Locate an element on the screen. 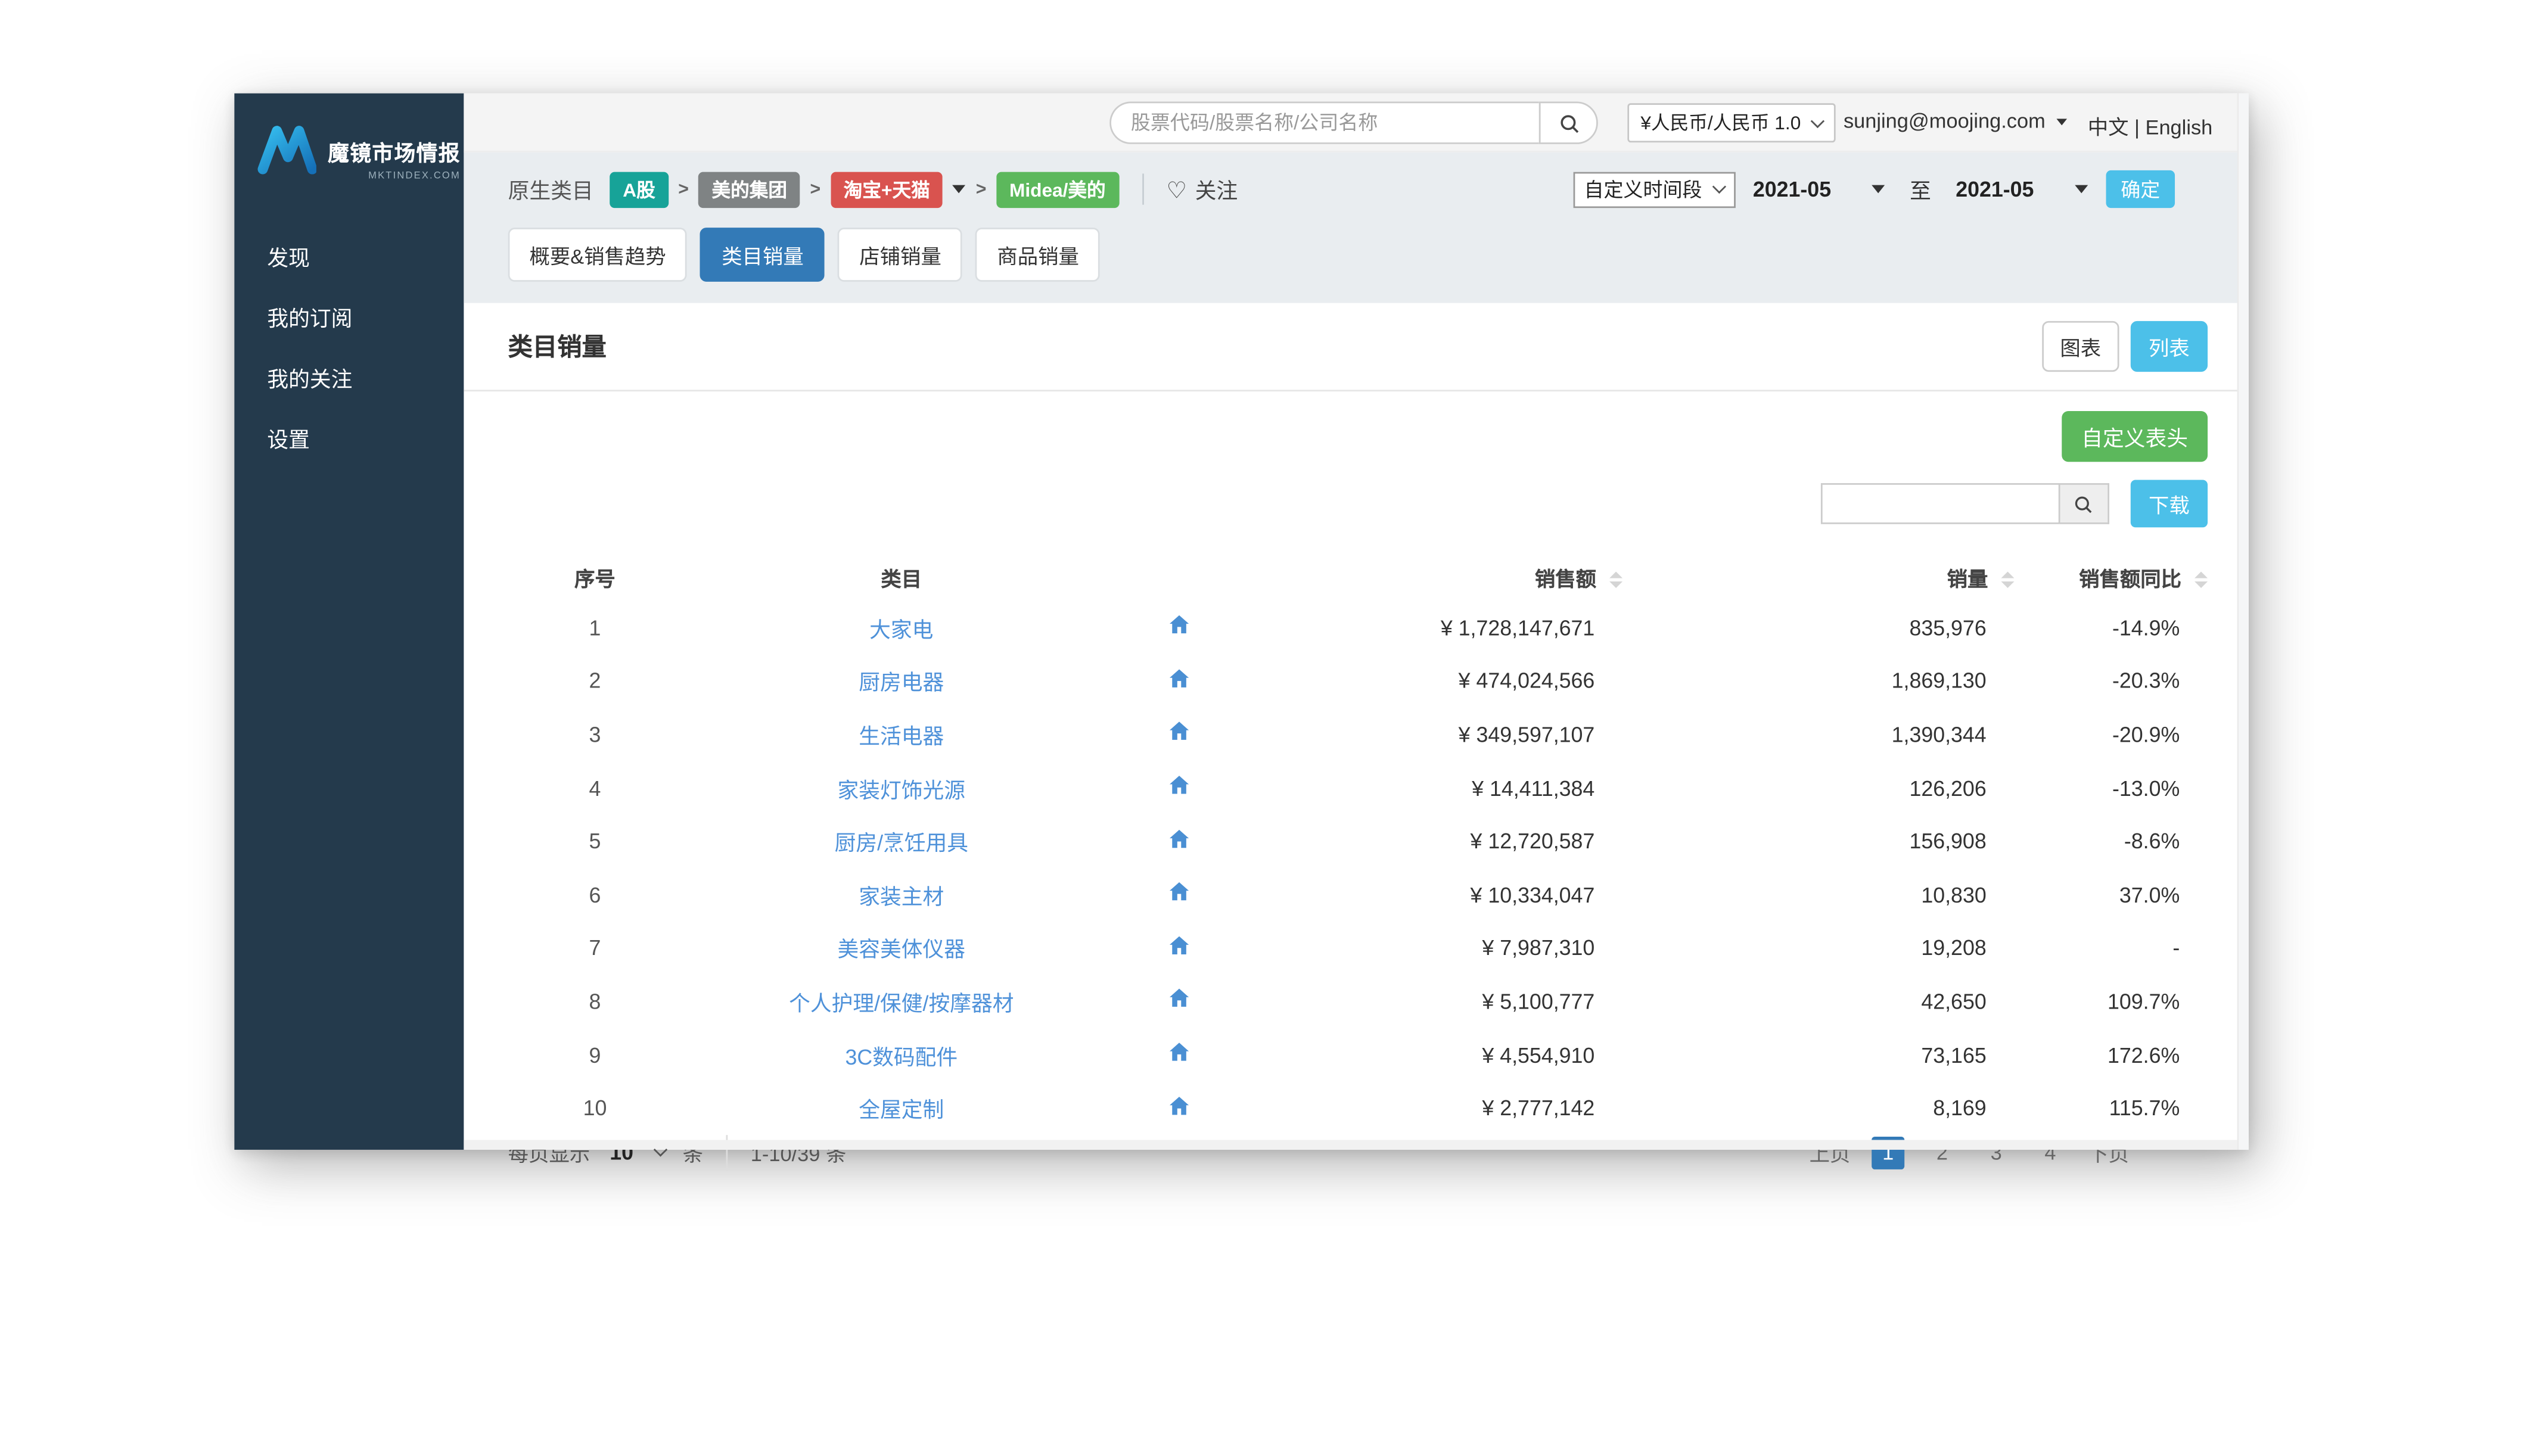  confirm-button: 确定 is located at coordinates (2140, 189).